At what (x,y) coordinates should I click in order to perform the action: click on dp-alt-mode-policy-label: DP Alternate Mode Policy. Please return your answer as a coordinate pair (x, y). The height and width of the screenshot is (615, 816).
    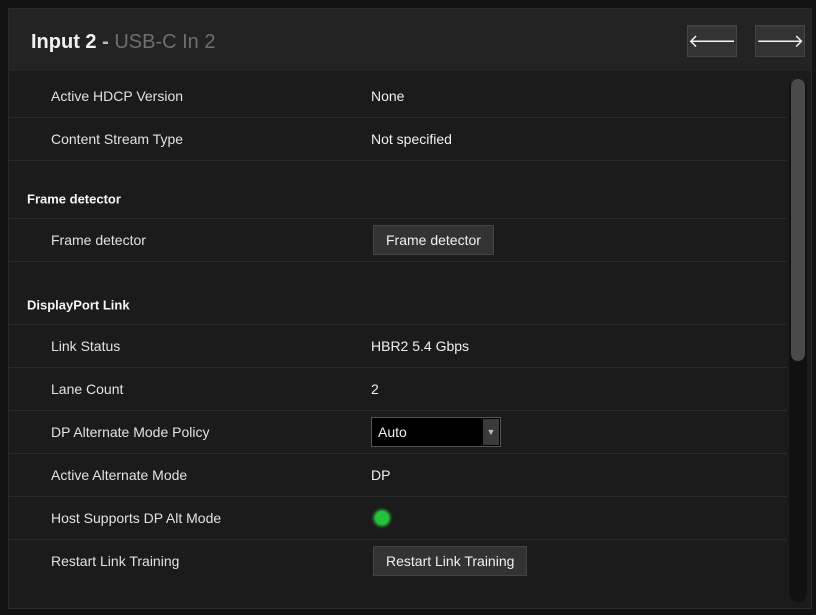
    Looking at the image, I should click on (130, 432).